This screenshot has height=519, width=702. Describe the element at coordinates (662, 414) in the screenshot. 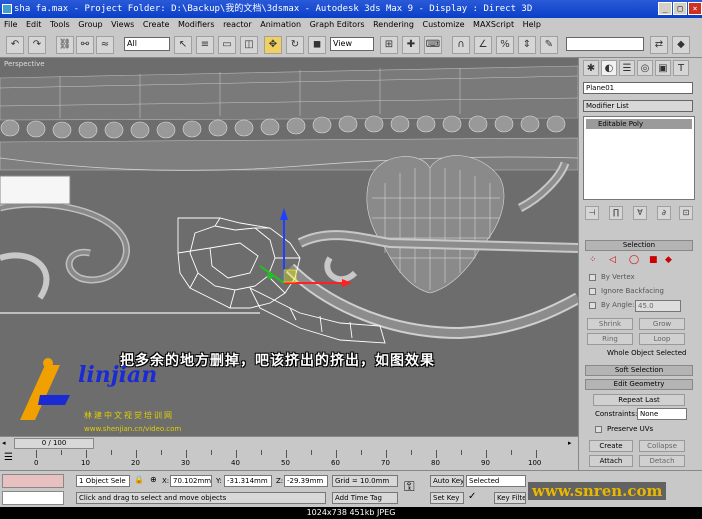

I see `constraints-dropdown: None` at that location.